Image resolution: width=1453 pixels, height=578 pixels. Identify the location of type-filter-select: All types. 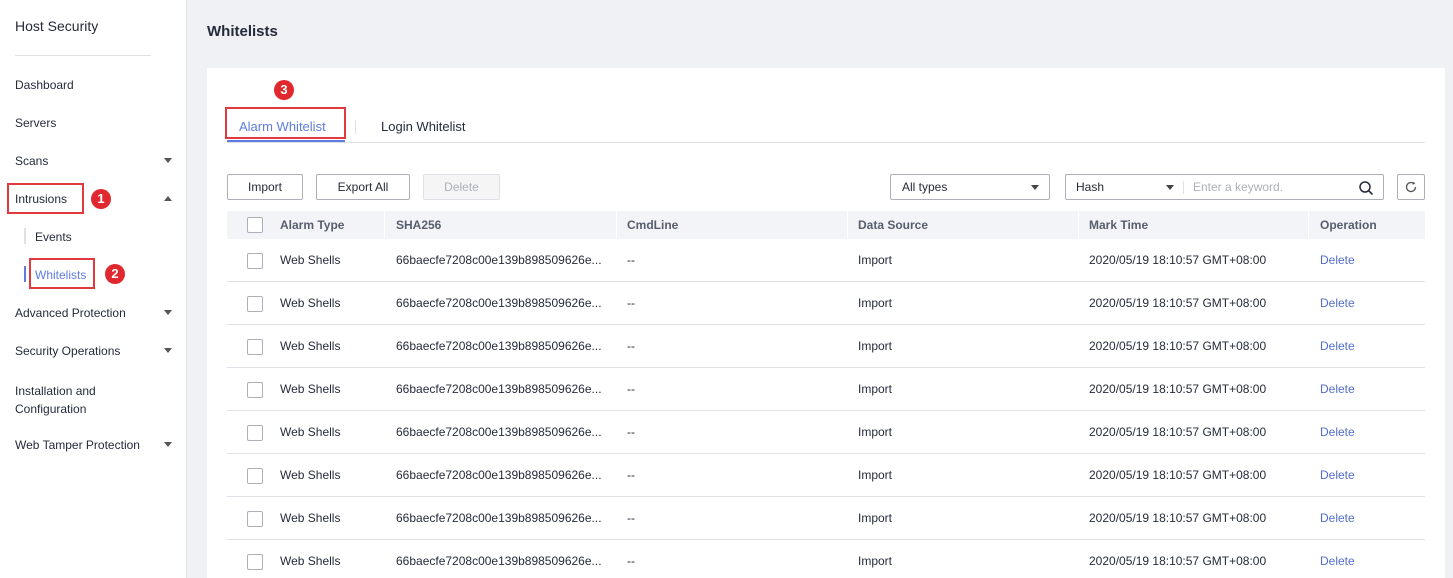
(970, 187).